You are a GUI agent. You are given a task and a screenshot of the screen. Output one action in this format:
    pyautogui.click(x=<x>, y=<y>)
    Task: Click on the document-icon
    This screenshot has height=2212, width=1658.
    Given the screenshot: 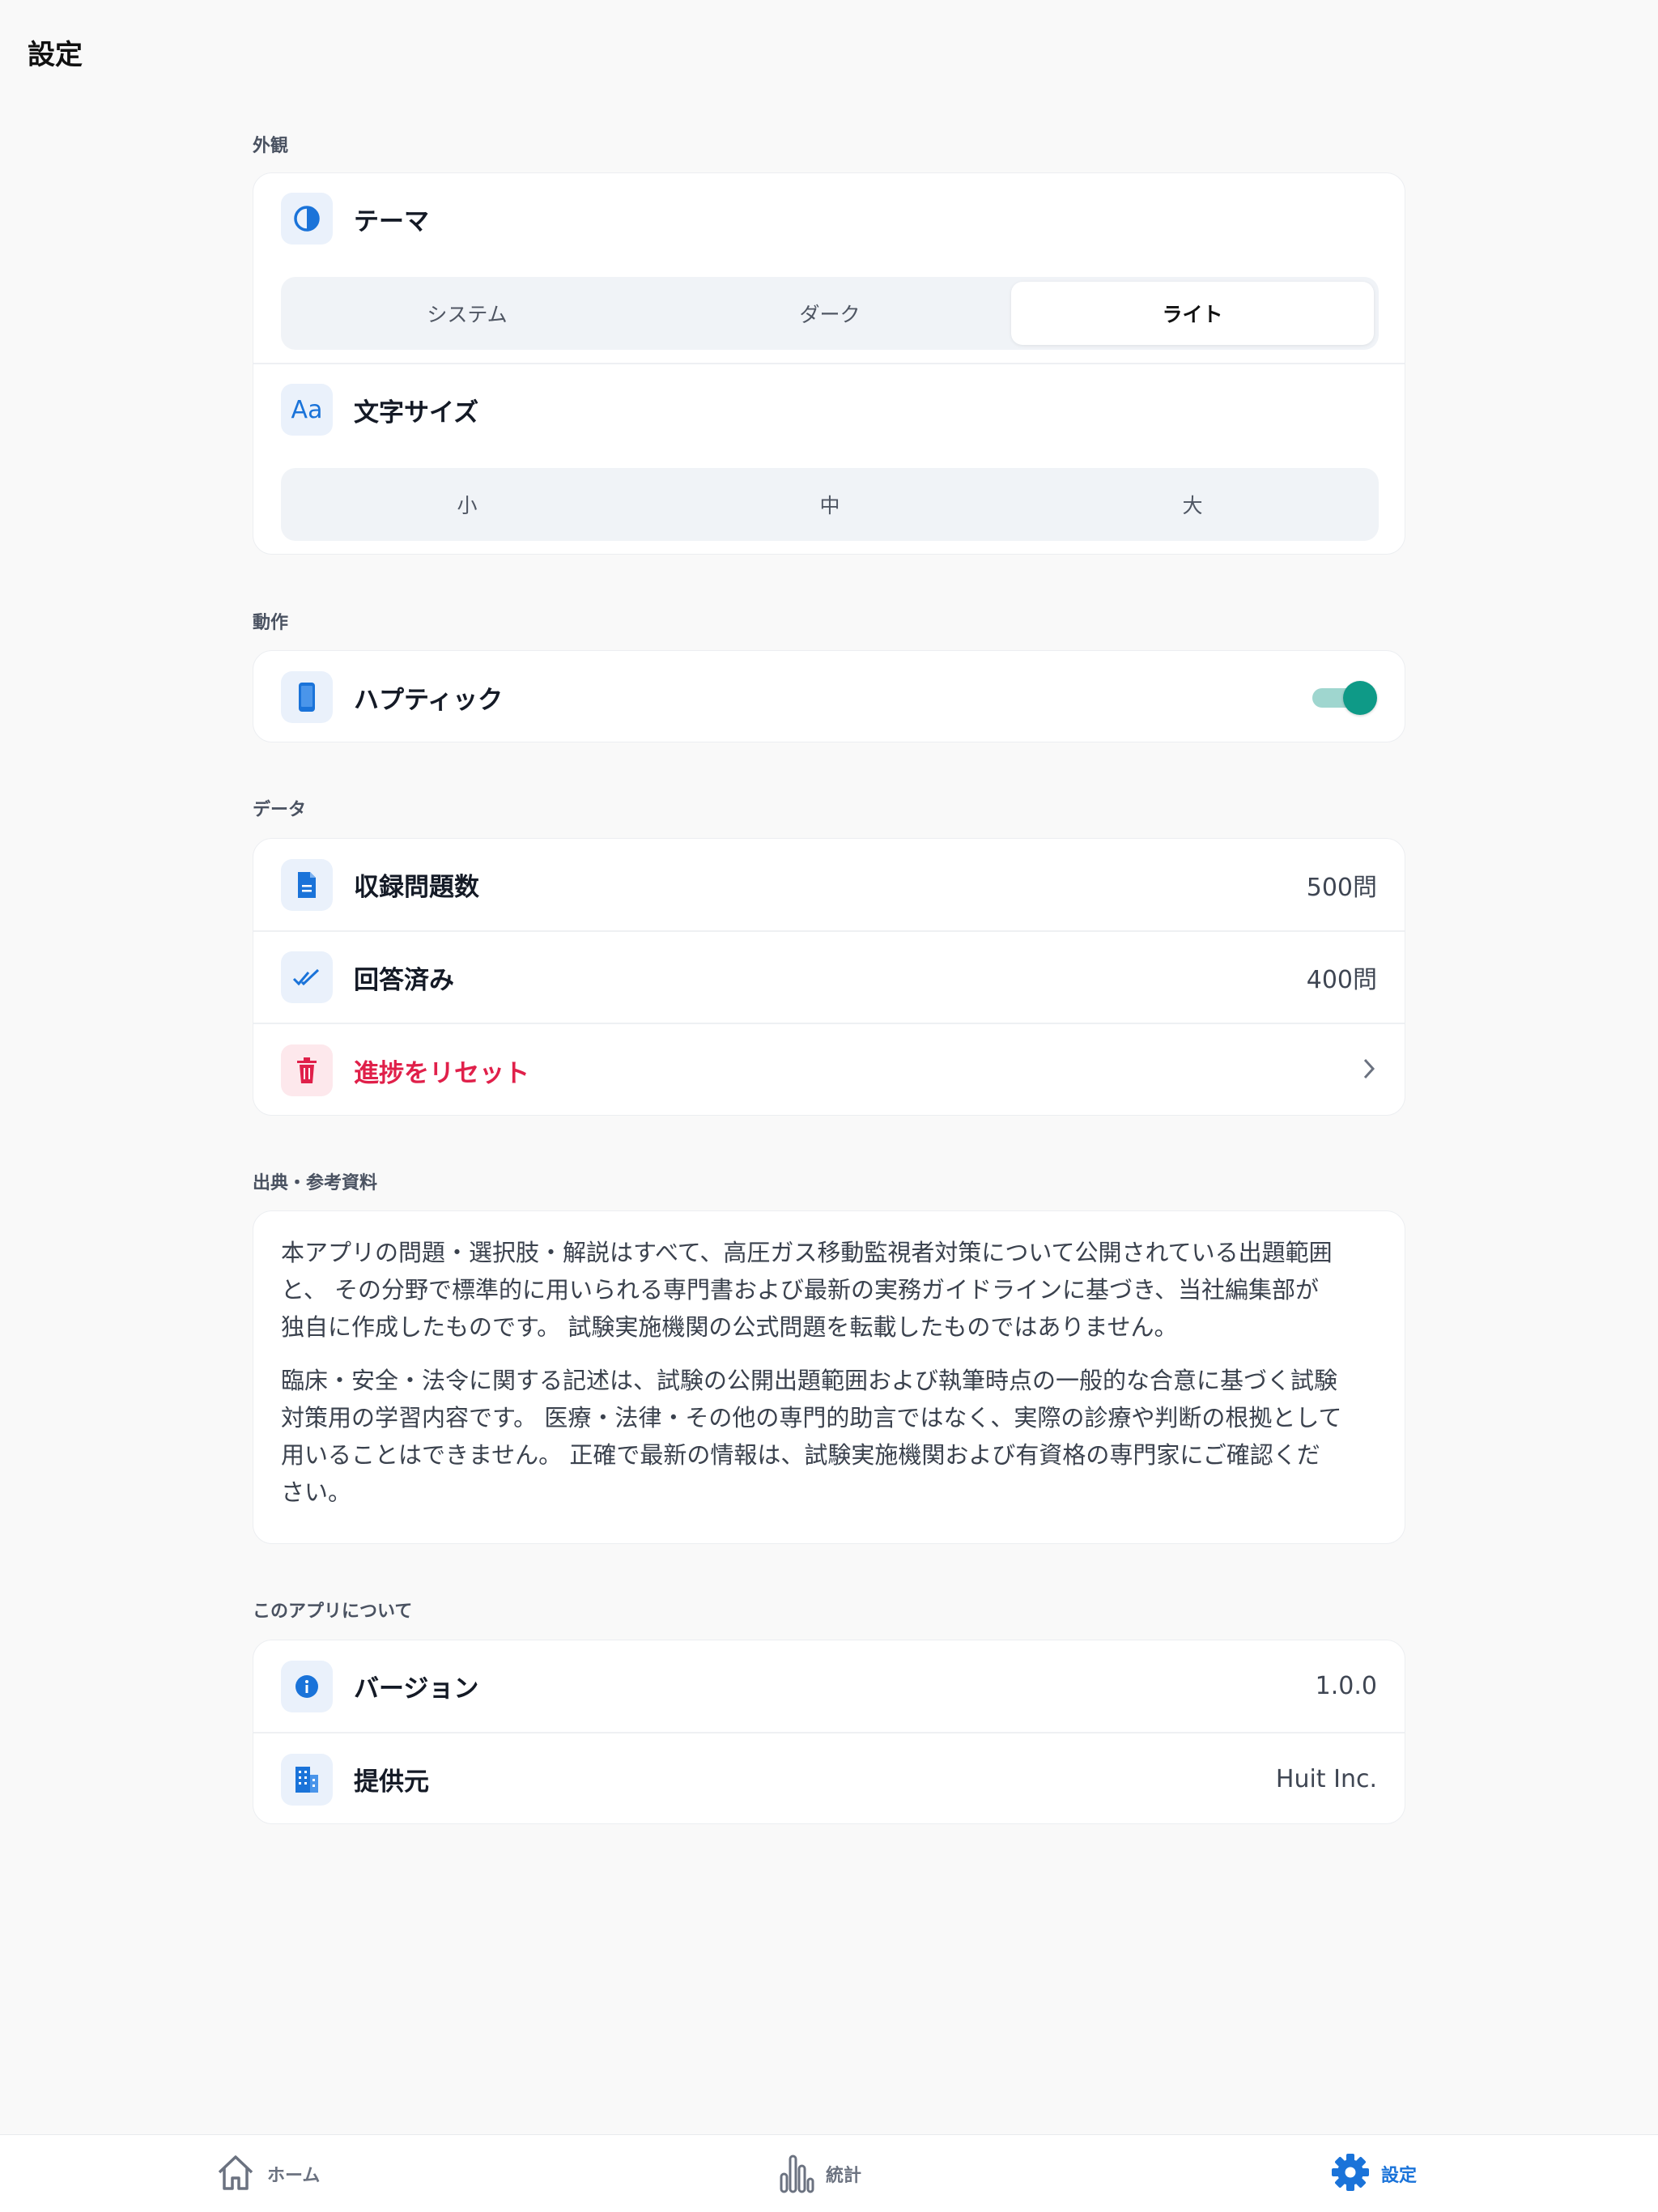 What is the action you would take?
    pyautogui.click(x=307, y=885)
    